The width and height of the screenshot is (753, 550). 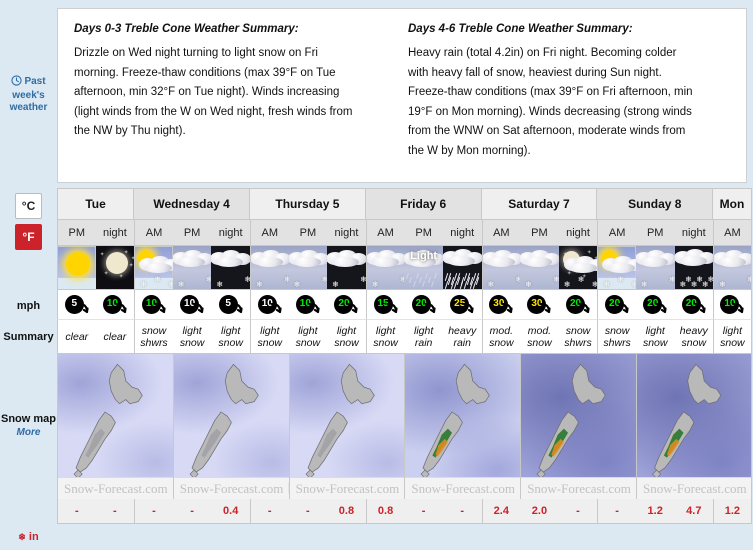 What do you see at coordinates (28, 206) in the screenshot?
I see `unit-celsius-button: °C` at bounding box center [28, 206].